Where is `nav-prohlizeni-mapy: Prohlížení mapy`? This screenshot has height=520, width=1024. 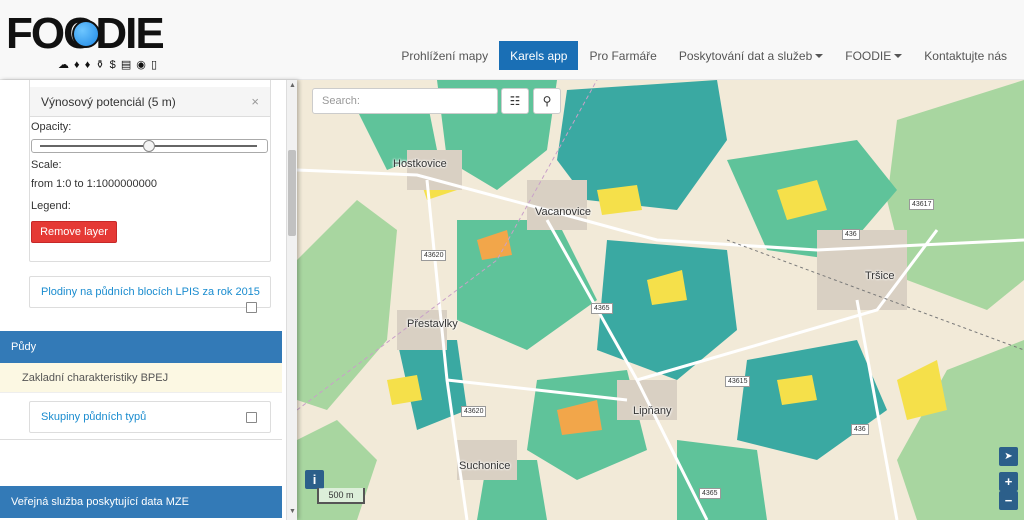
nav-prohlizeni-mapy: Prohlížení mapy is located at coordinates (444, 55).